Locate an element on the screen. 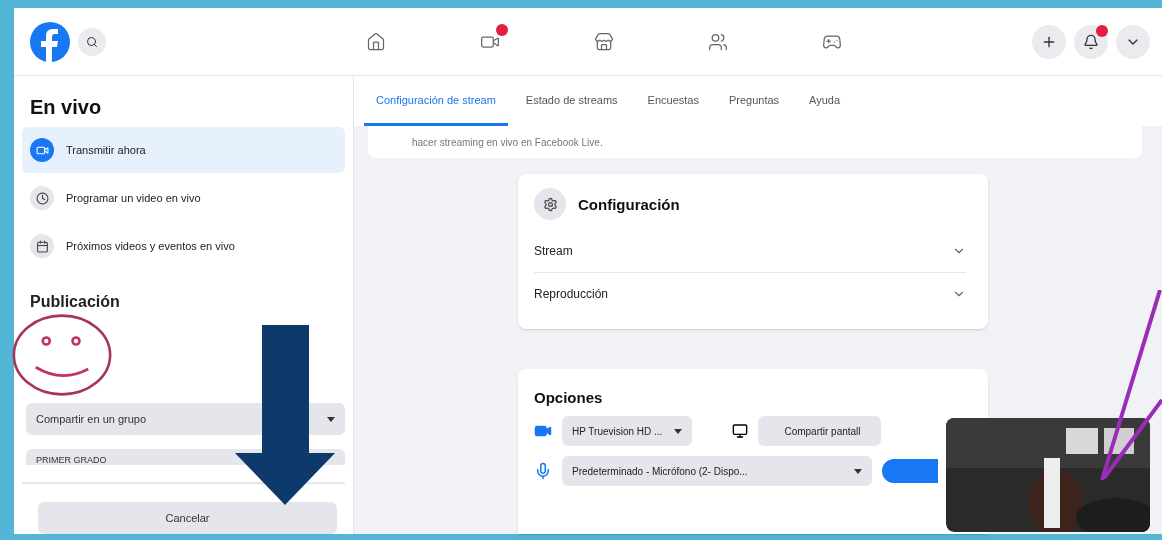 The width and height of the screenshot is (1162, 540). settings-icon is located at coordinates (550, 204).